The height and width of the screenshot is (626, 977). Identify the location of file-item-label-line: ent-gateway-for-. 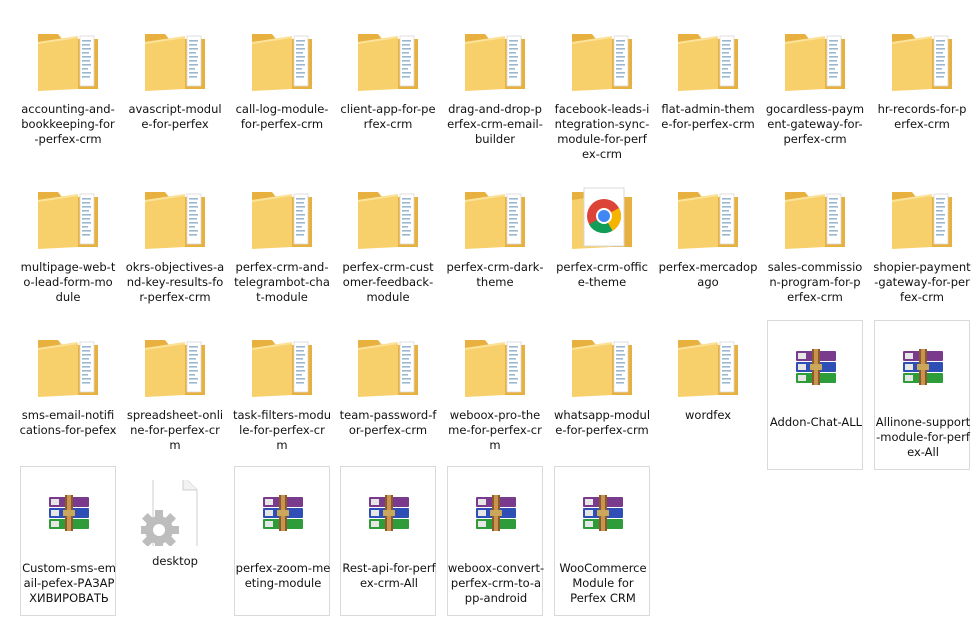
(815, 124).